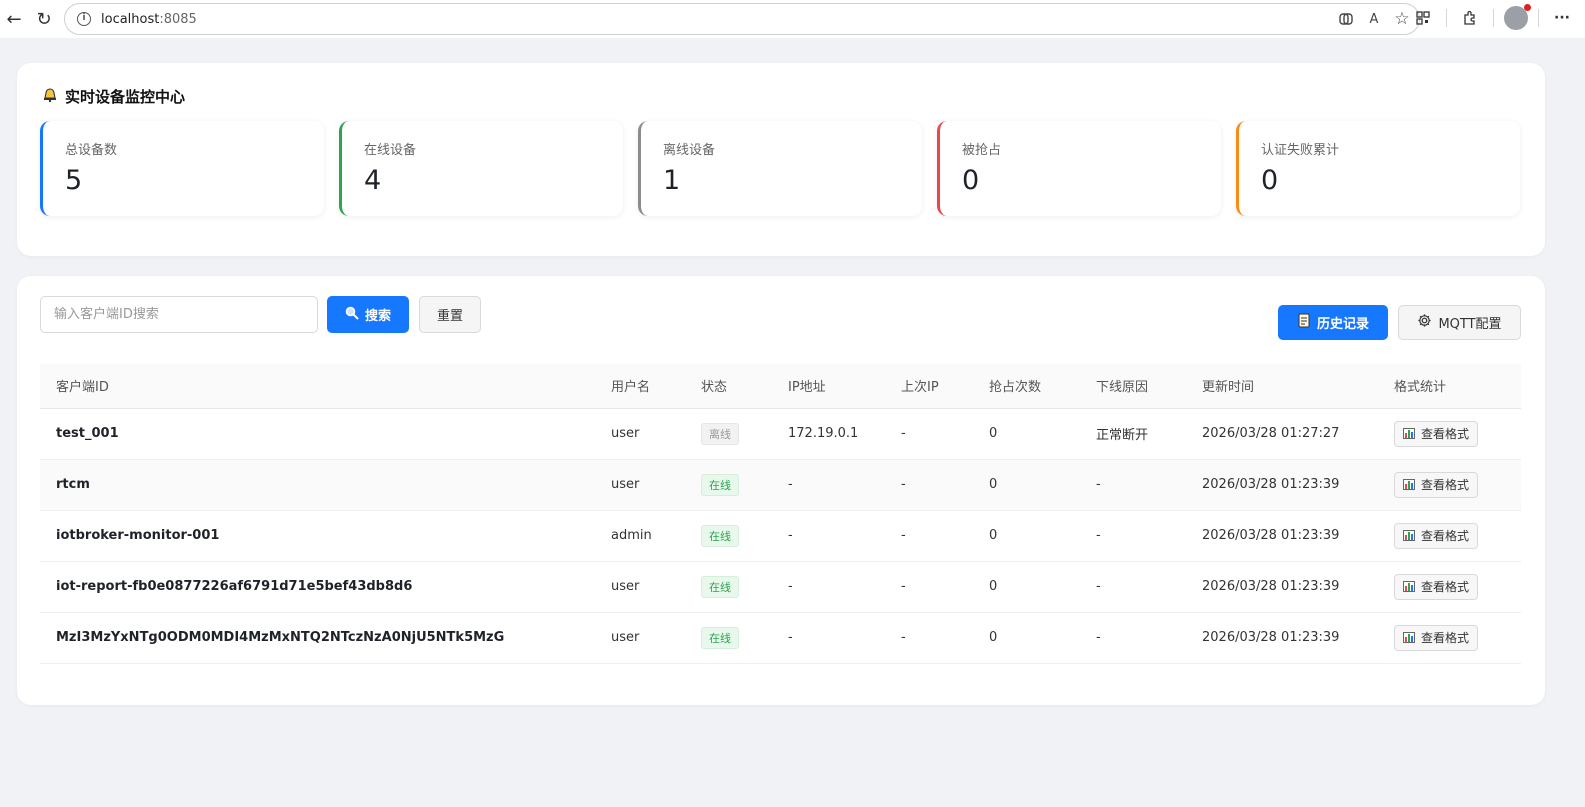 Image resolution: width=1585 pixels, height=807 pixels. What do you see at coordinates (50, 96) in the screenshot?
I see `bell-icon` at bounding box center [50, 96].